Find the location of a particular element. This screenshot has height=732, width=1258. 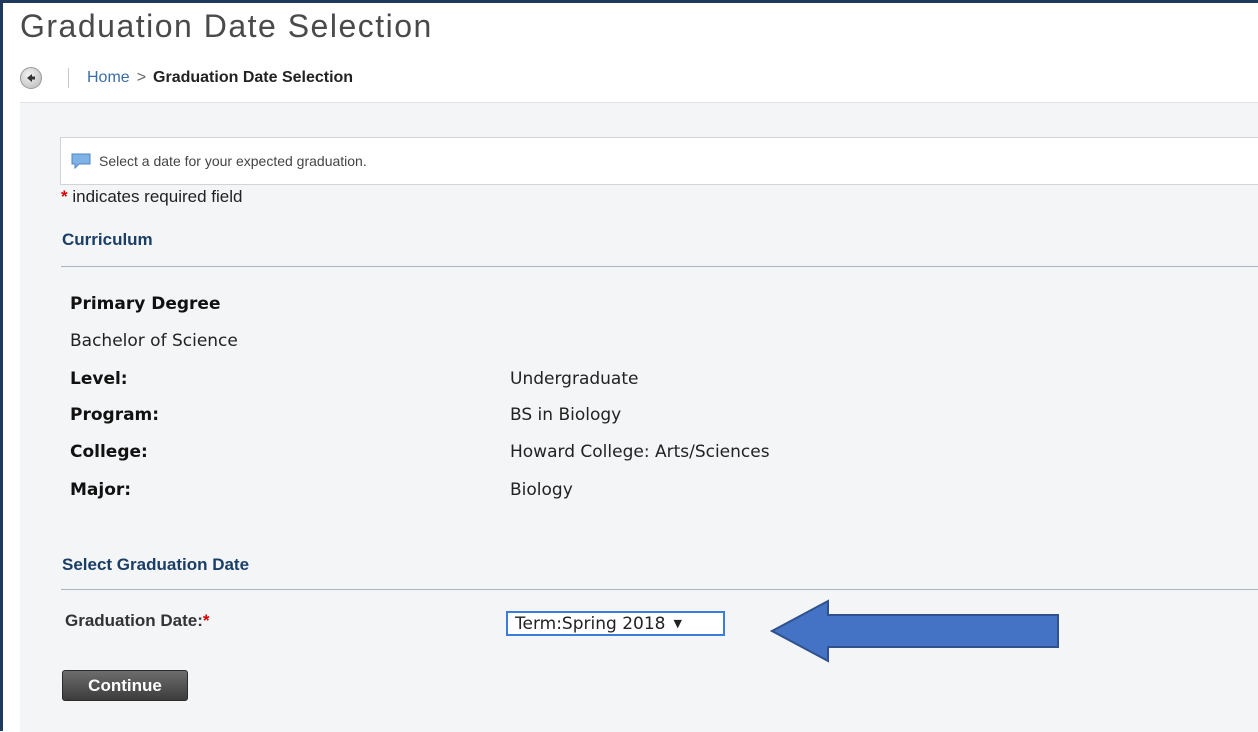

graduation-date-selected-value: Term:Spring 2018 is located at coordinates (590, 623).